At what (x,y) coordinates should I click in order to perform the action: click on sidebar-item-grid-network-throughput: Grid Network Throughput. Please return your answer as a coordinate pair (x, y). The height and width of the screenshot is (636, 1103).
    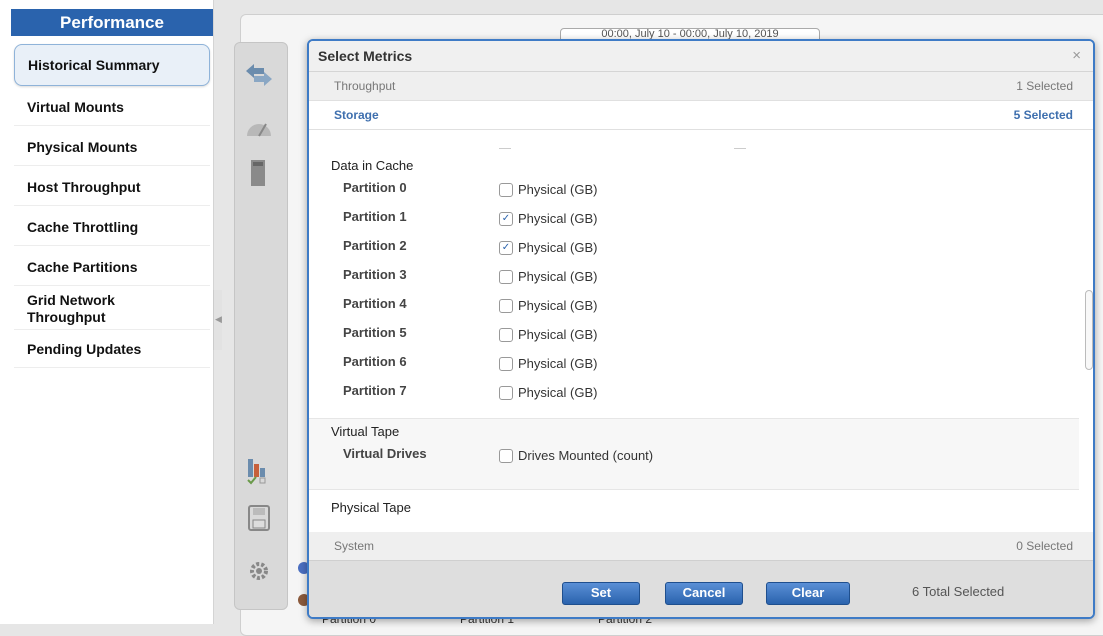
    Looking at the image, I should click on (112, 309).